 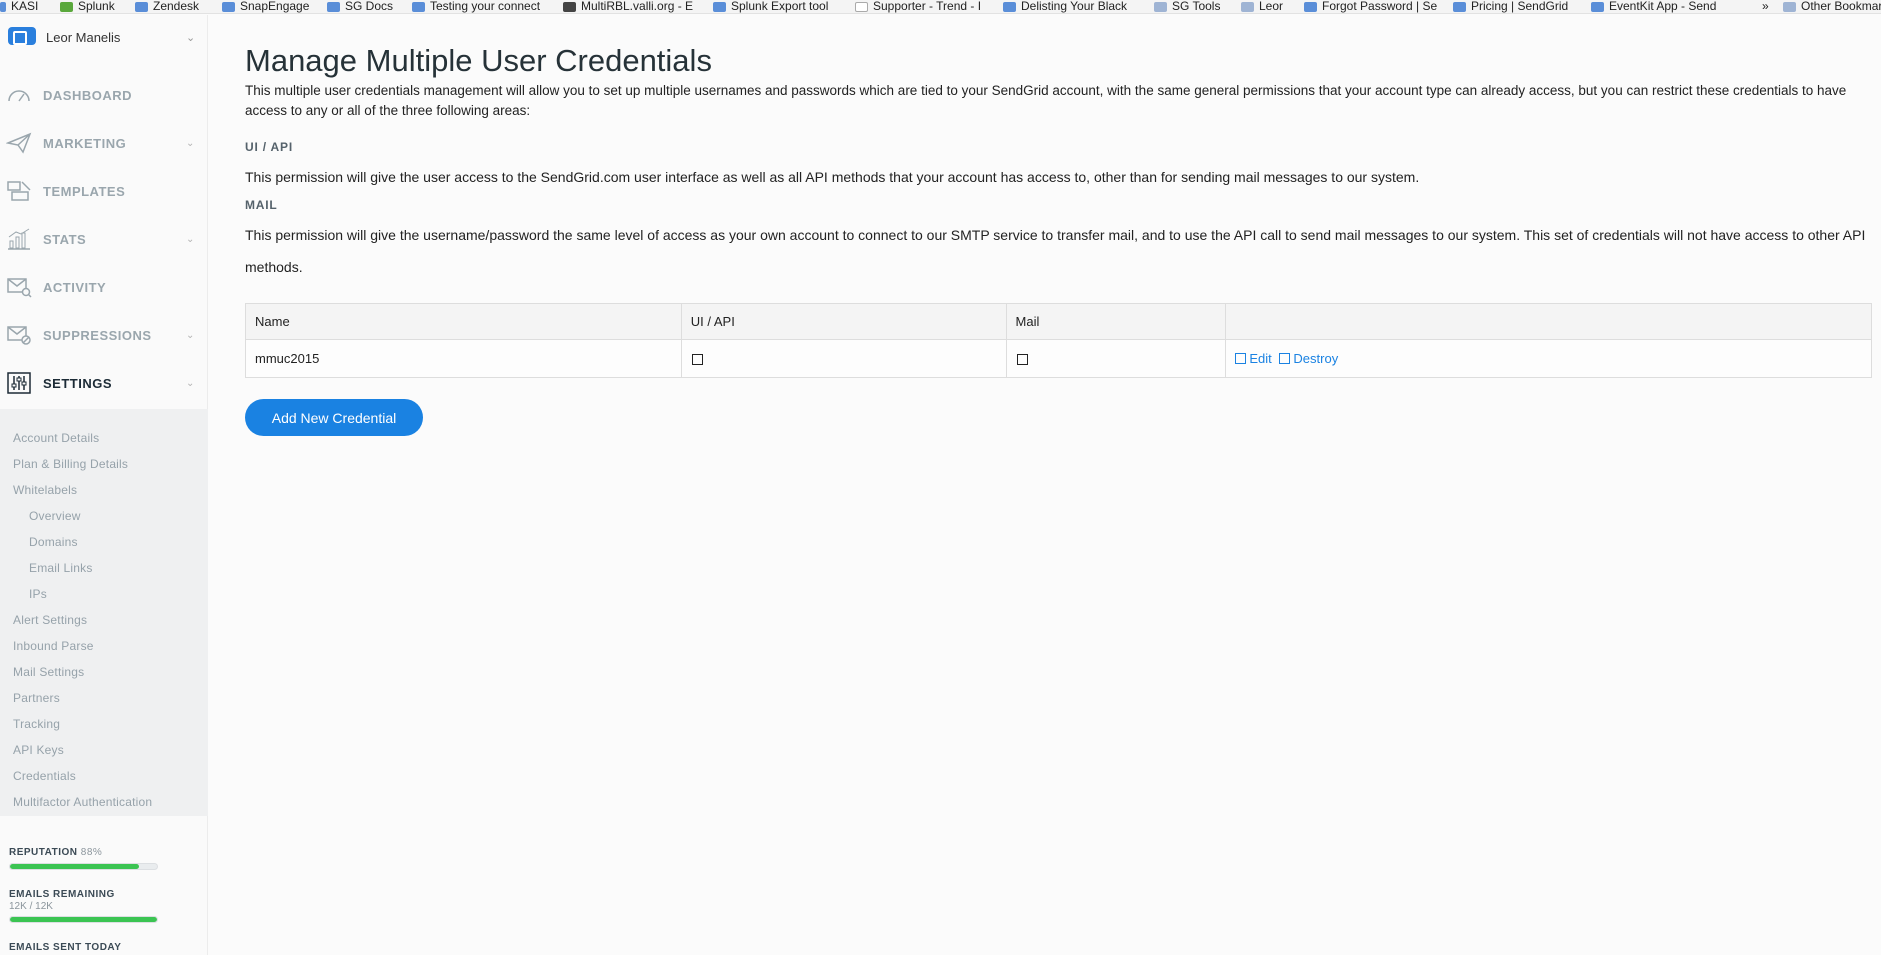 I want to click on nav-dashboard: DASHBOARD, so click(x=104, y=95).